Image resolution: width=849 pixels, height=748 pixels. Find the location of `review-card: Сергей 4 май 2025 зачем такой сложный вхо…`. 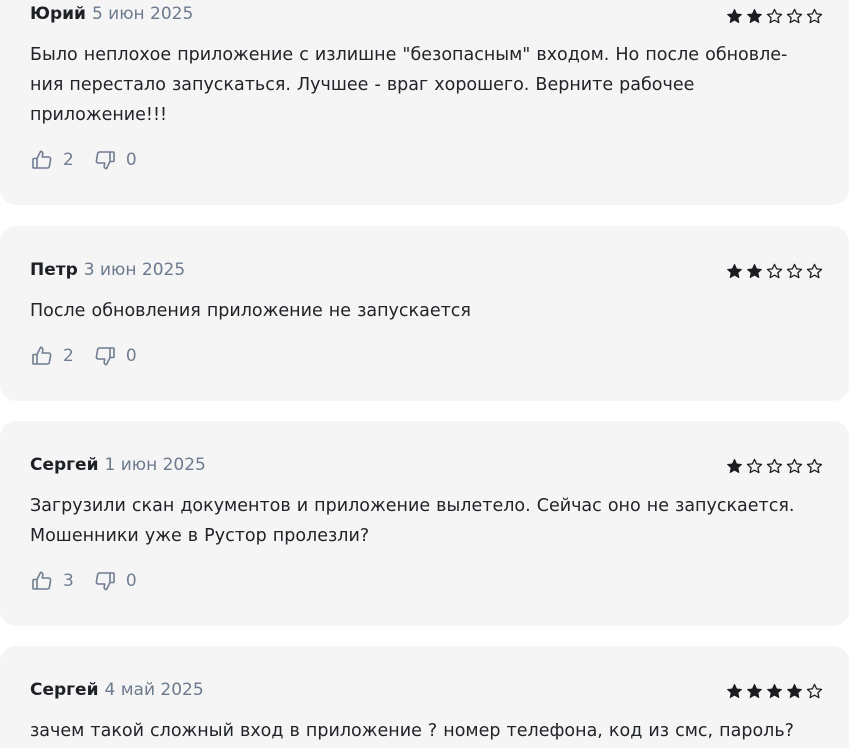

review-card: Сергей 4 май 2025 зачем такой сложный вхо… is located at coordinates (424, 697).